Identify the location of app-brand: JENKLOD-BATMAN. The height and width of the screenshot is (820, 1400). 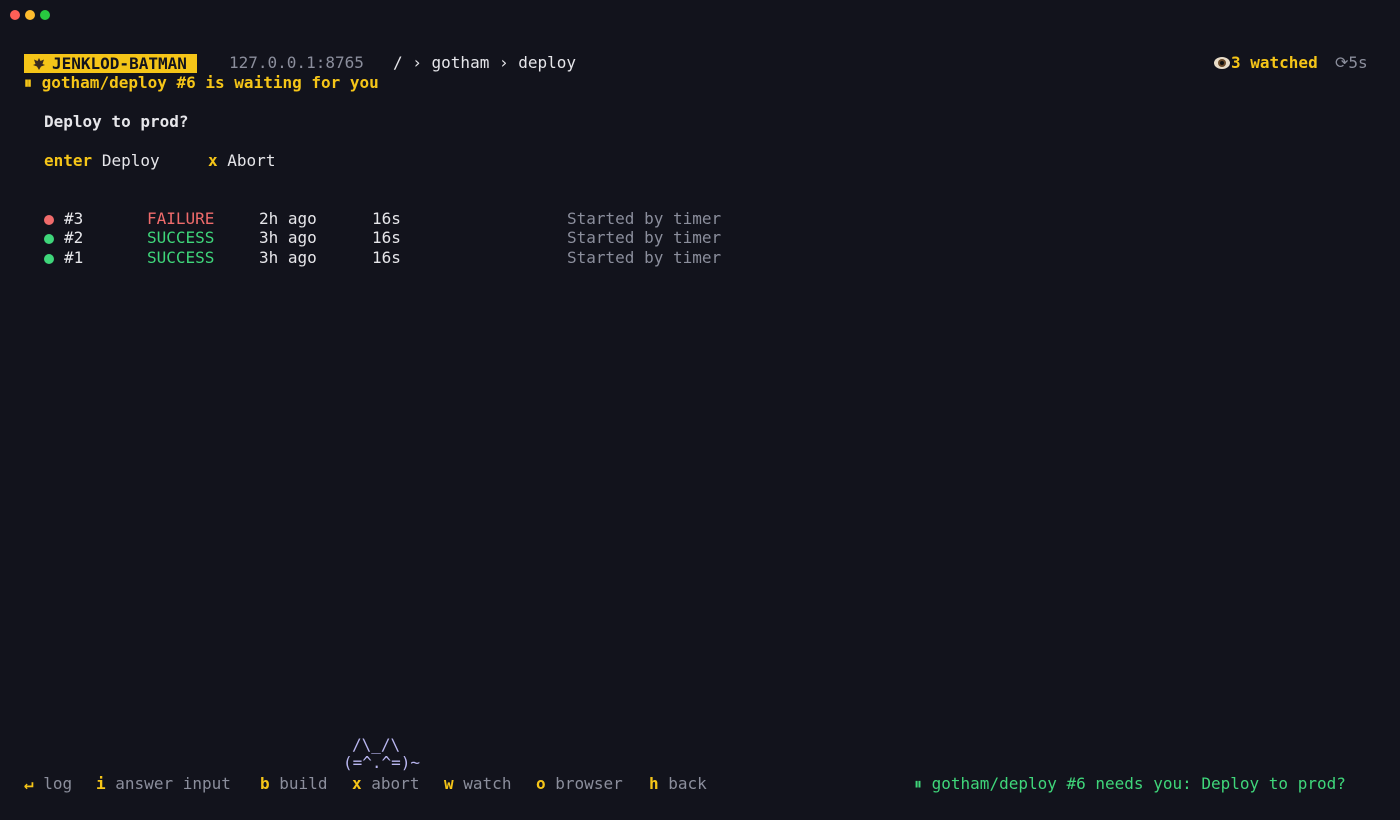
(110, 63).